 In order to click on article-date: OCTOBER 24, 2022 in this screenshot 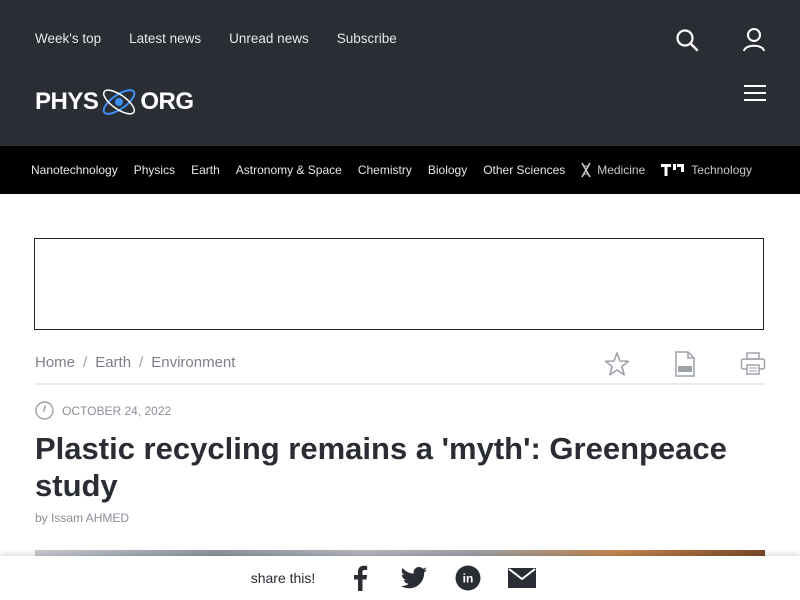, I will do `click(117, 410)`.